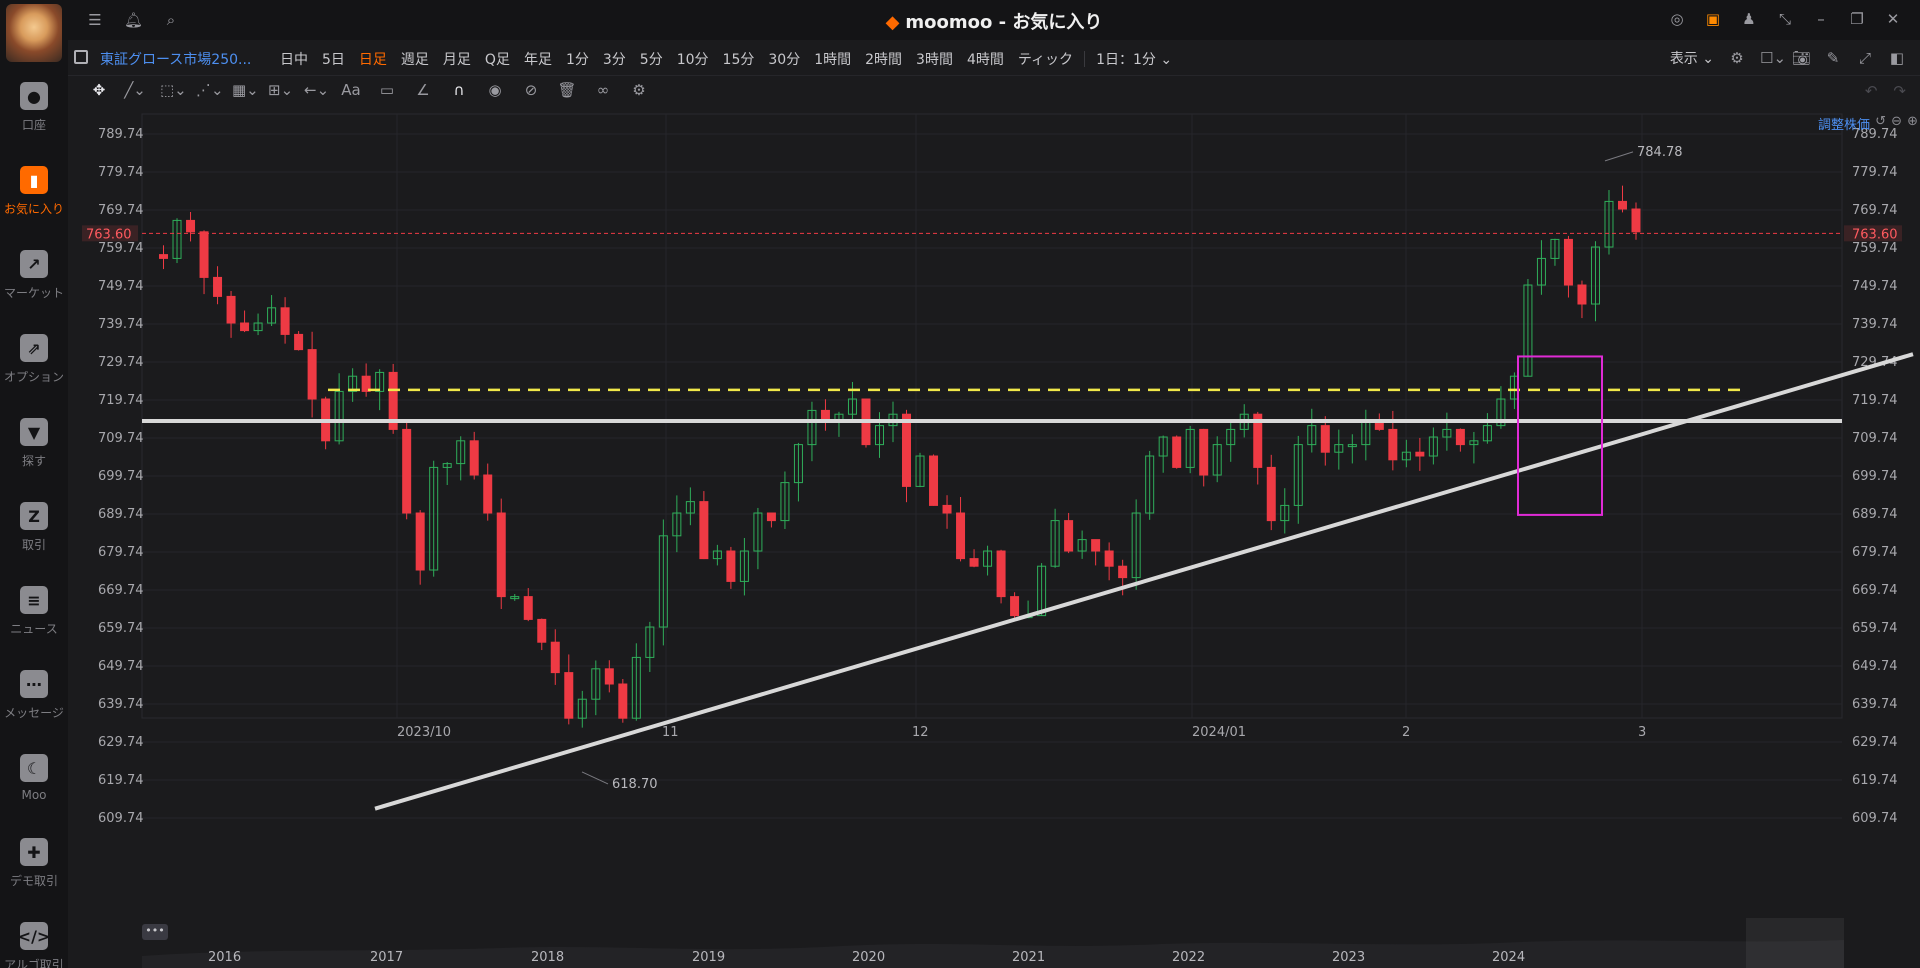  Describe the element at coordinates (1801, 58) in the screenshot. I see `camera-icon: 📷︎` at that location.